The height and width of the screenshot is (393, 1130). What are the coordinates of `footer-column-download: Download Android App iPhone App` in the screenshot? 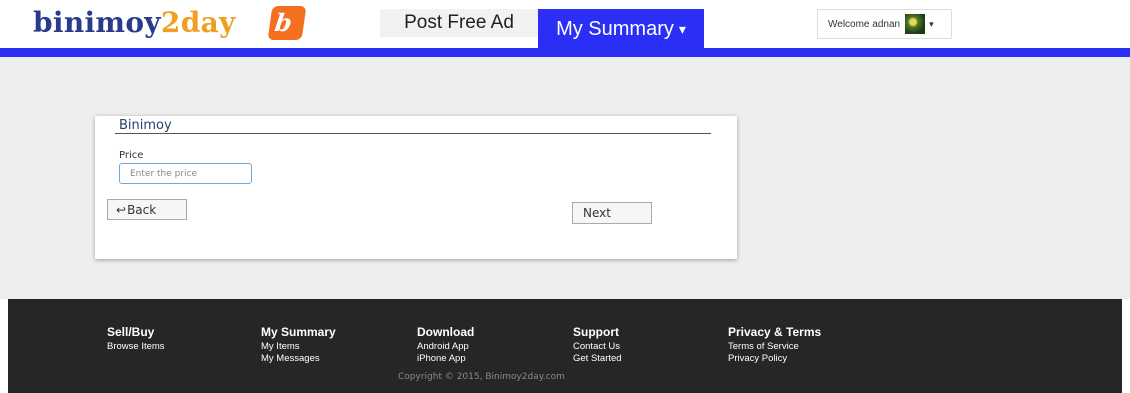 It's located at (445, 345).